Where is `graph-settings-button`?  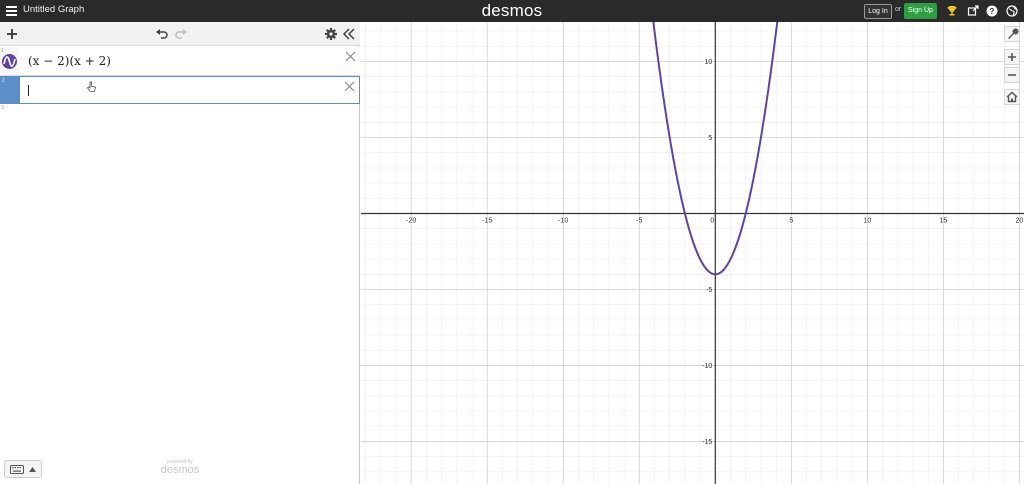 graph-settings-button is located at coordinates (1012, 34).